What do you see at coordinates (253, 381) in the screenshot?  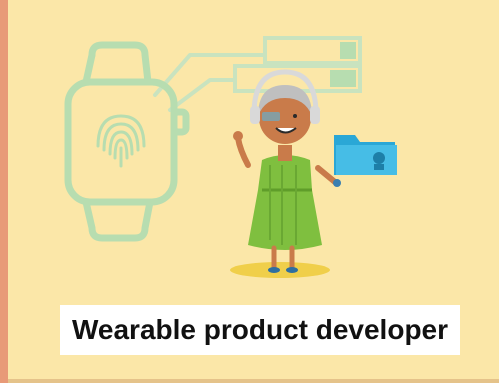 I see `bottom-border` at bounding box center [253, 381].